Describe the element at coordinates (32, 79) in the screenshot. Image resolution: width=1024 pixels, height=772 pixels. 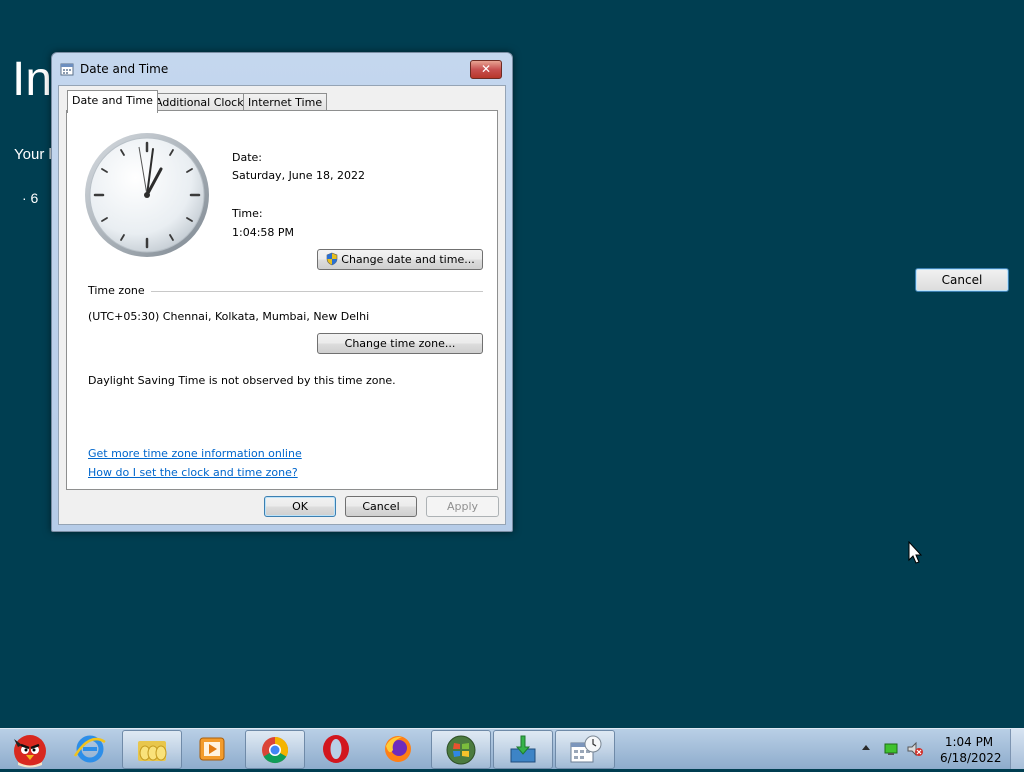
I see `installer-title: In` at that location.